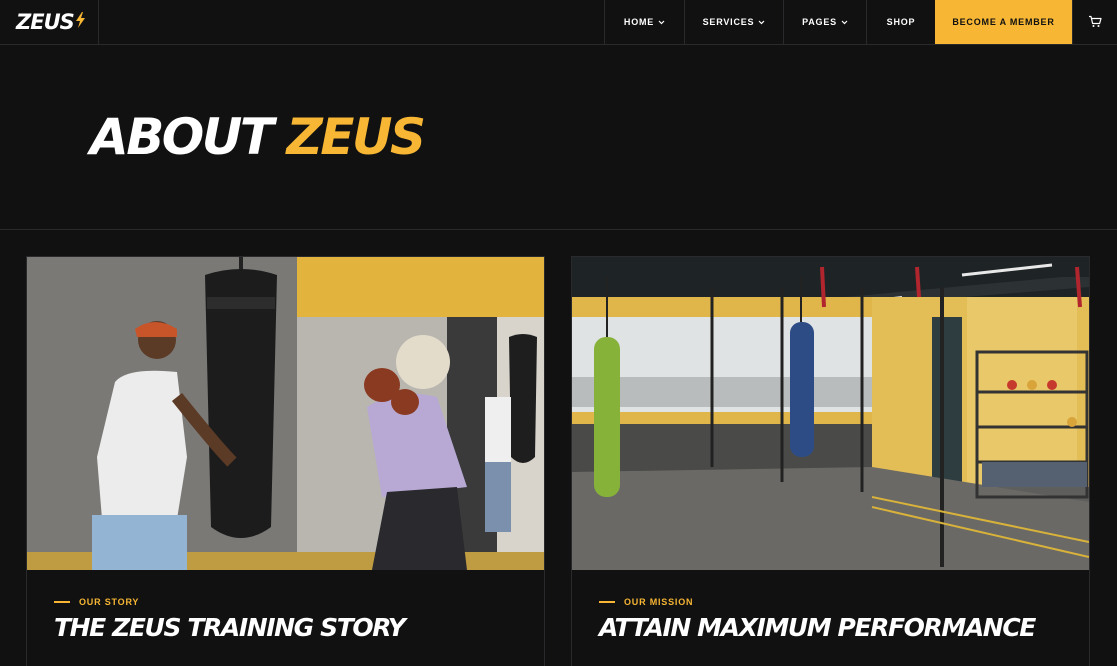 Image resolution: width=1117 pixels, height=666 pixels. I want to click on card-eyebrow-label: OUR MISSION, so click(659, 602).